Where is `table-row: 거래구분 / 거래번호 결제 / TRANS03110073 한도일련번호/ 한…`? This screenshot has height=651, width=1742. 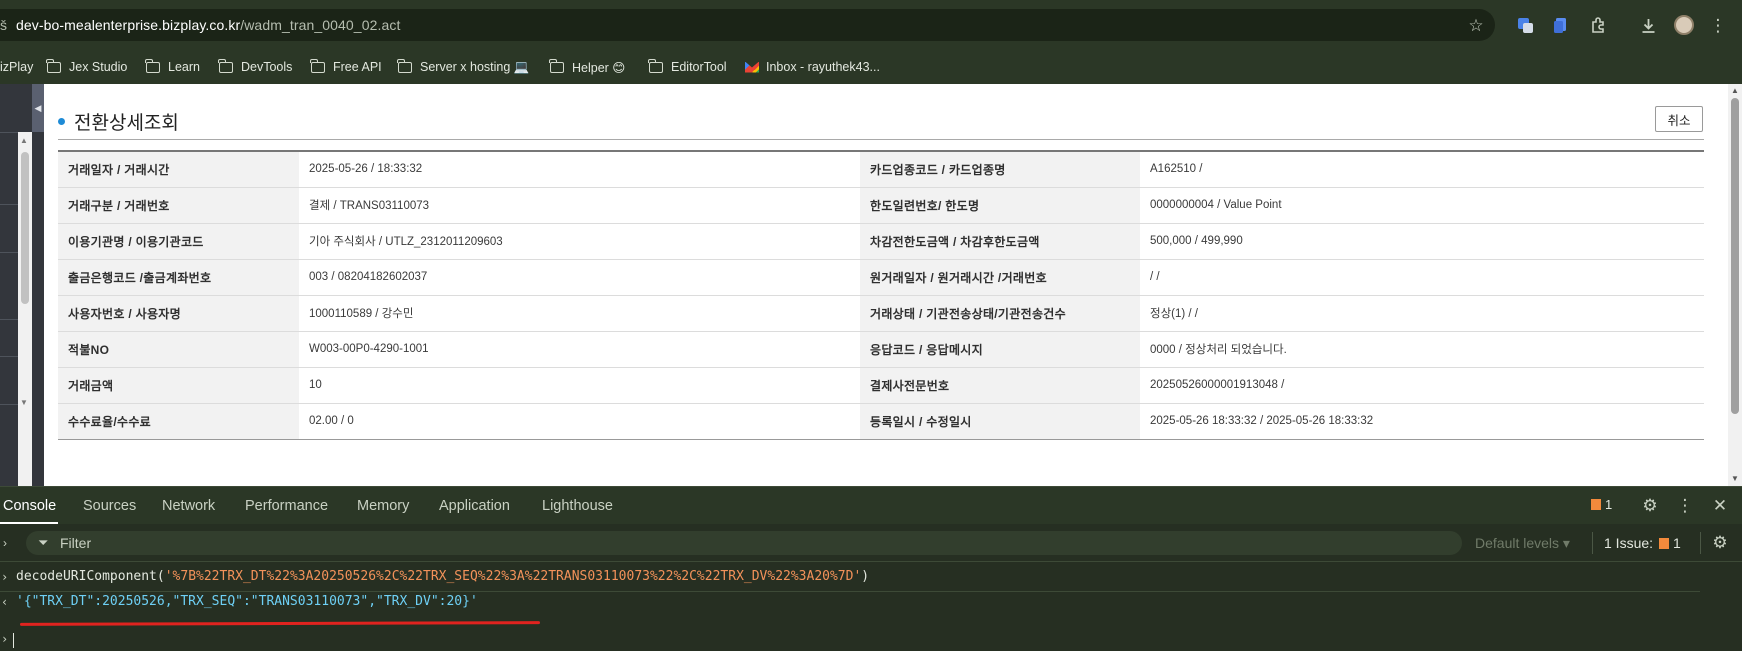
table-row: 거래구분 / 거래번호 결제 / TRANS03110073 한도일련번호/ 한… is located at coordinates (881, 205).